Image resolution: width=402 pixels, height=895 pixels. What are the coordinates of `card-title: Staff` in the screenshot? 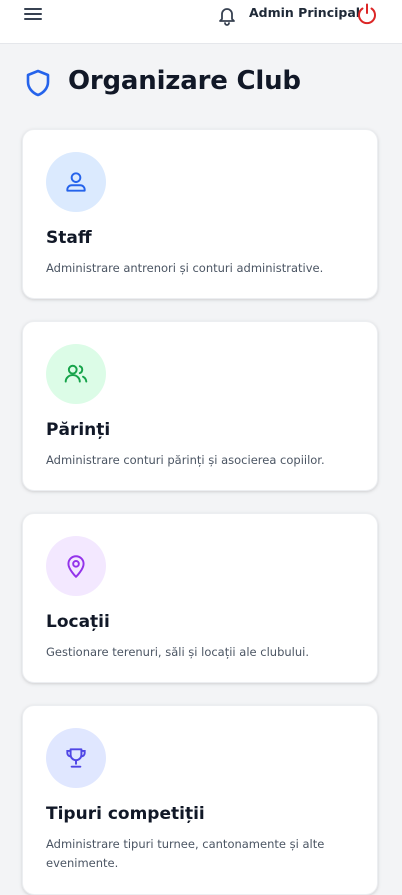 It's located at (69, 238).